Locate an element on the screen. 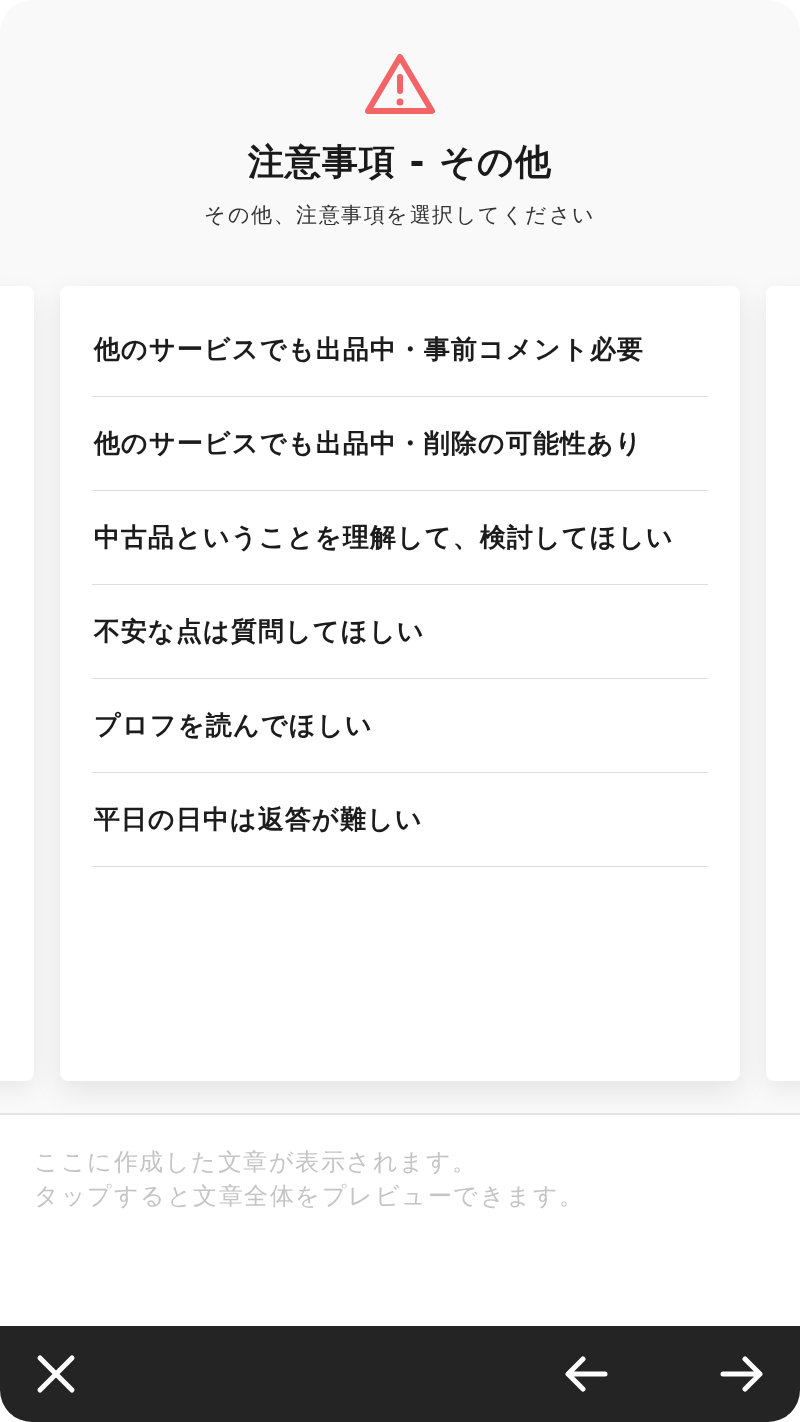 The image size is (800, 1422). option-item: 他のサービスでも出品中・削除の可能性あり is located at coordinates (400, 444).